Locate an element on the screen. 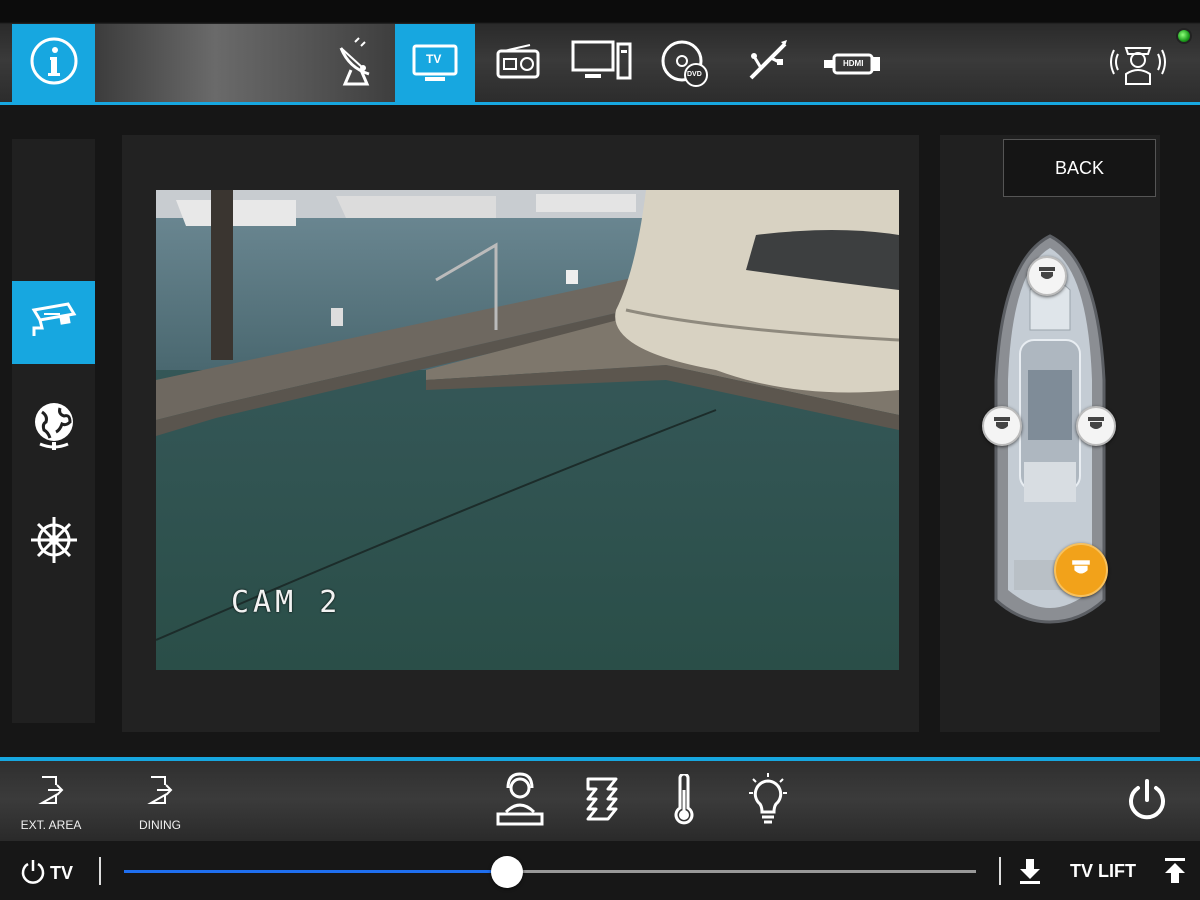 The image size is (1200, 900). pc-button is located at coordinates (602, 63).